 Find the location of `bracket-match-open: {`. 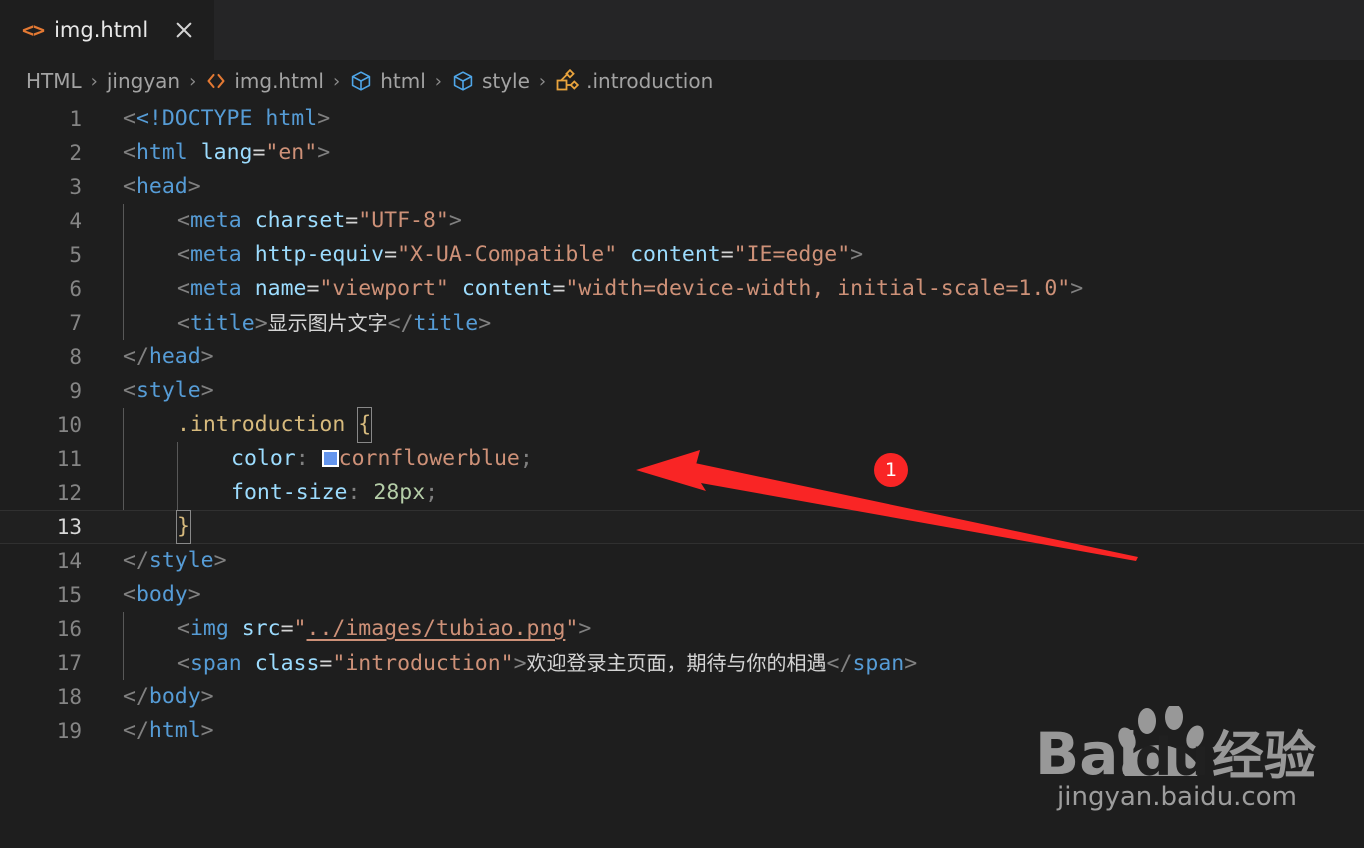

bracket-match-open: { is located at coordinates (365, 425).